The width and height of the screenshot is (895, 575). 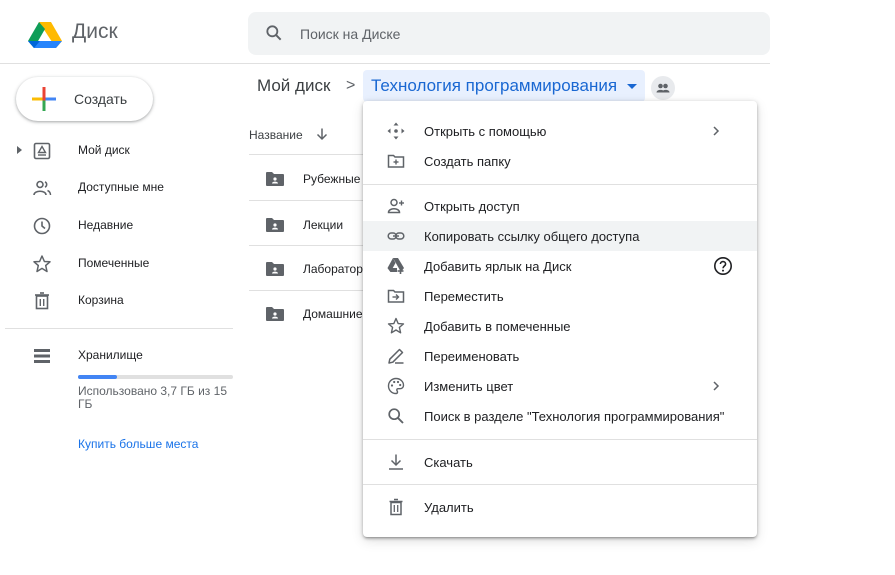 I want to click on menu-item-move: Переместить, so click(x=560, y=296).